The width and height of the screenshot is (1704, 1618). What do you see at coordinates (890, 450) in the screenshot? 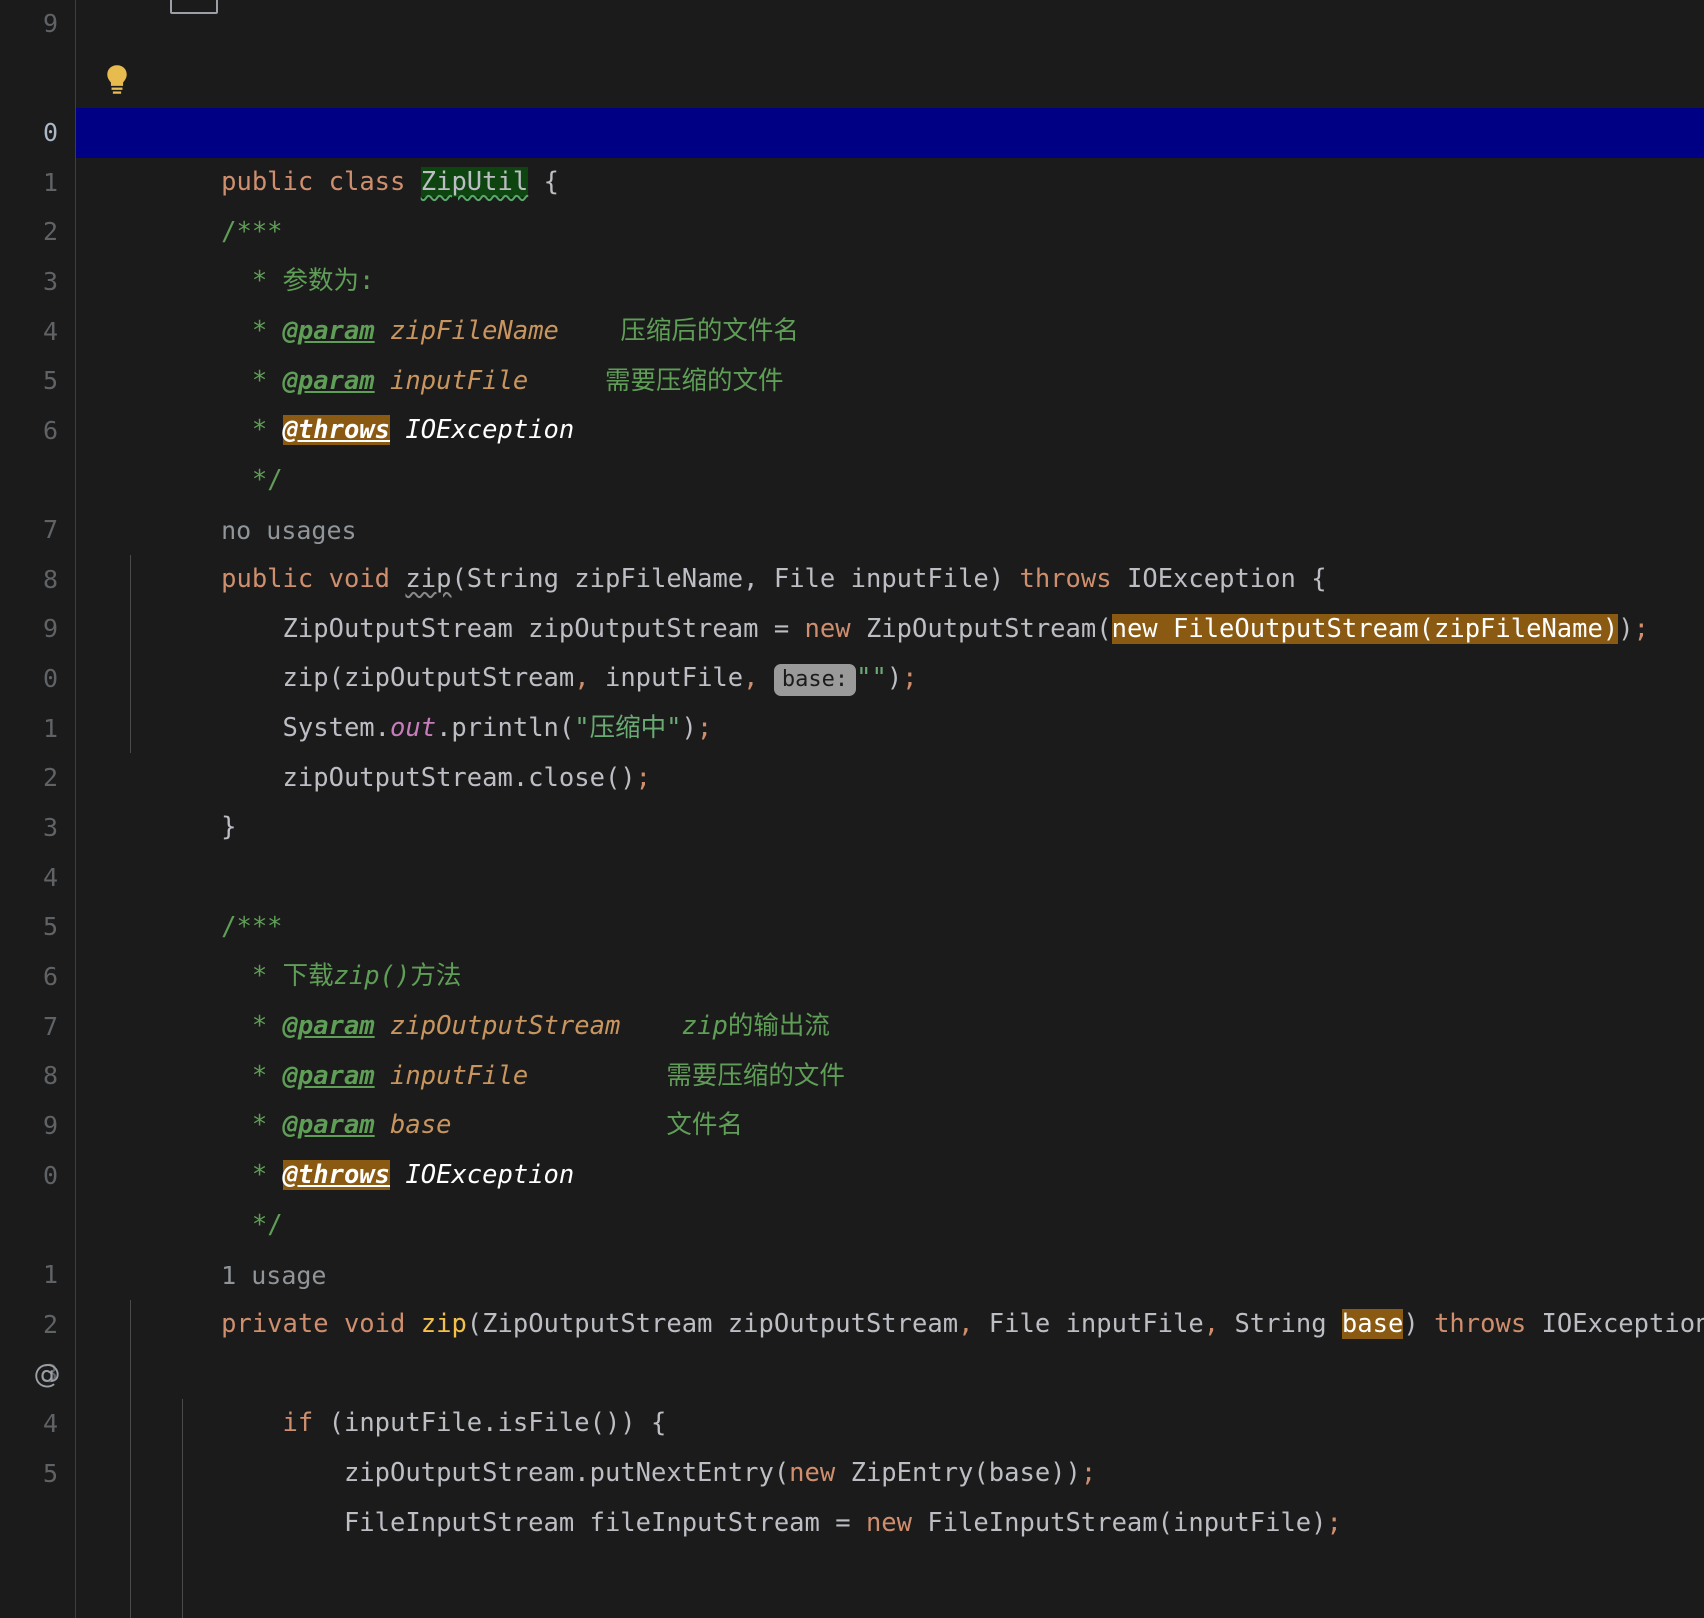
I see `code-line-javadoc-close-1: */` at bounding box center [890, 450].